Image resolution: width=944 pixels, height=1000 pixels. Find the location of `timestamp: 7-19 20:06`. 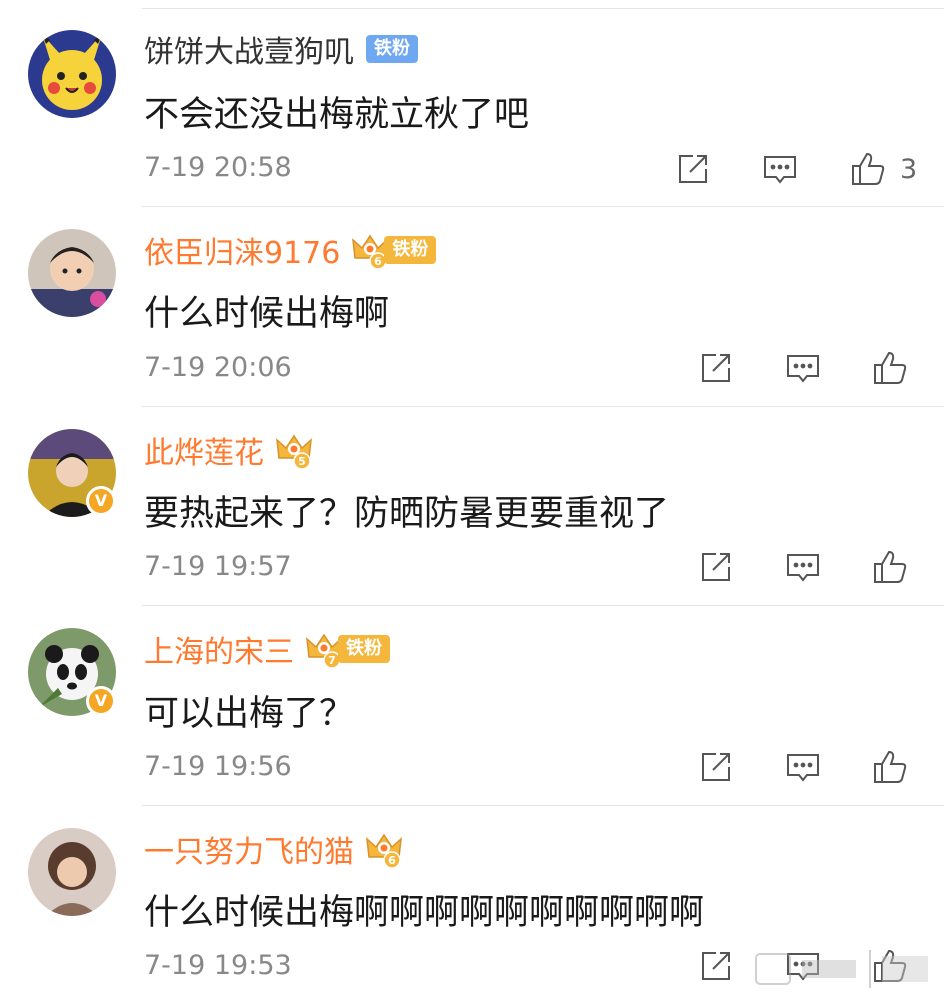

timestamp: 7-19 20:06 is located at coordinates (218, 367).